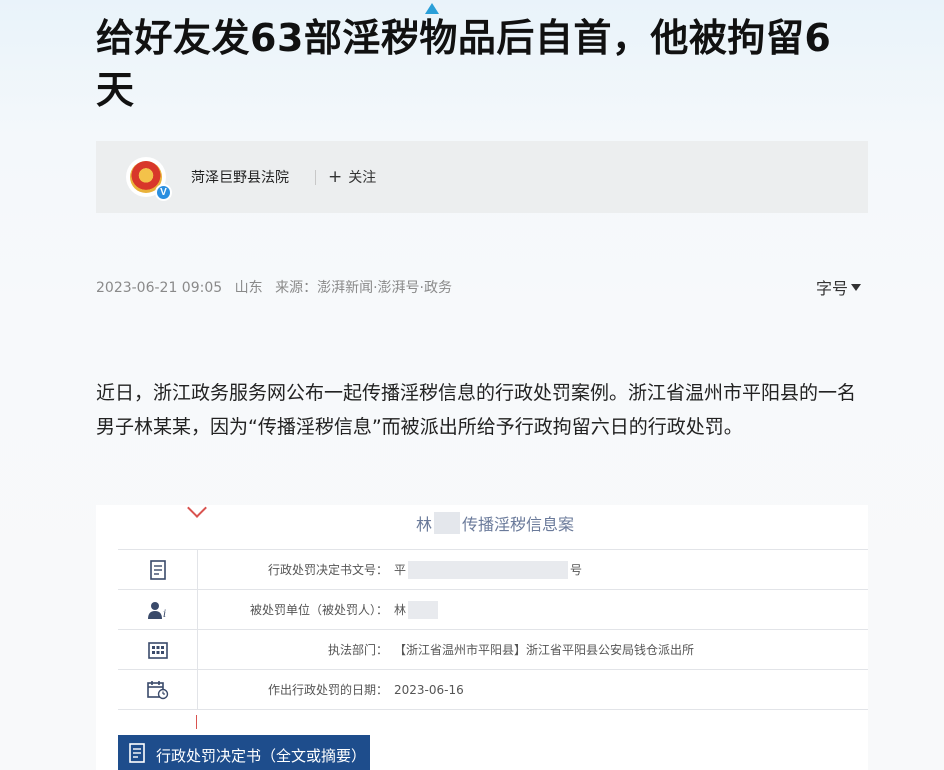  Describe the element at coordinates (164, 614) in the screenshot. I see `svg-text: i` at that location.